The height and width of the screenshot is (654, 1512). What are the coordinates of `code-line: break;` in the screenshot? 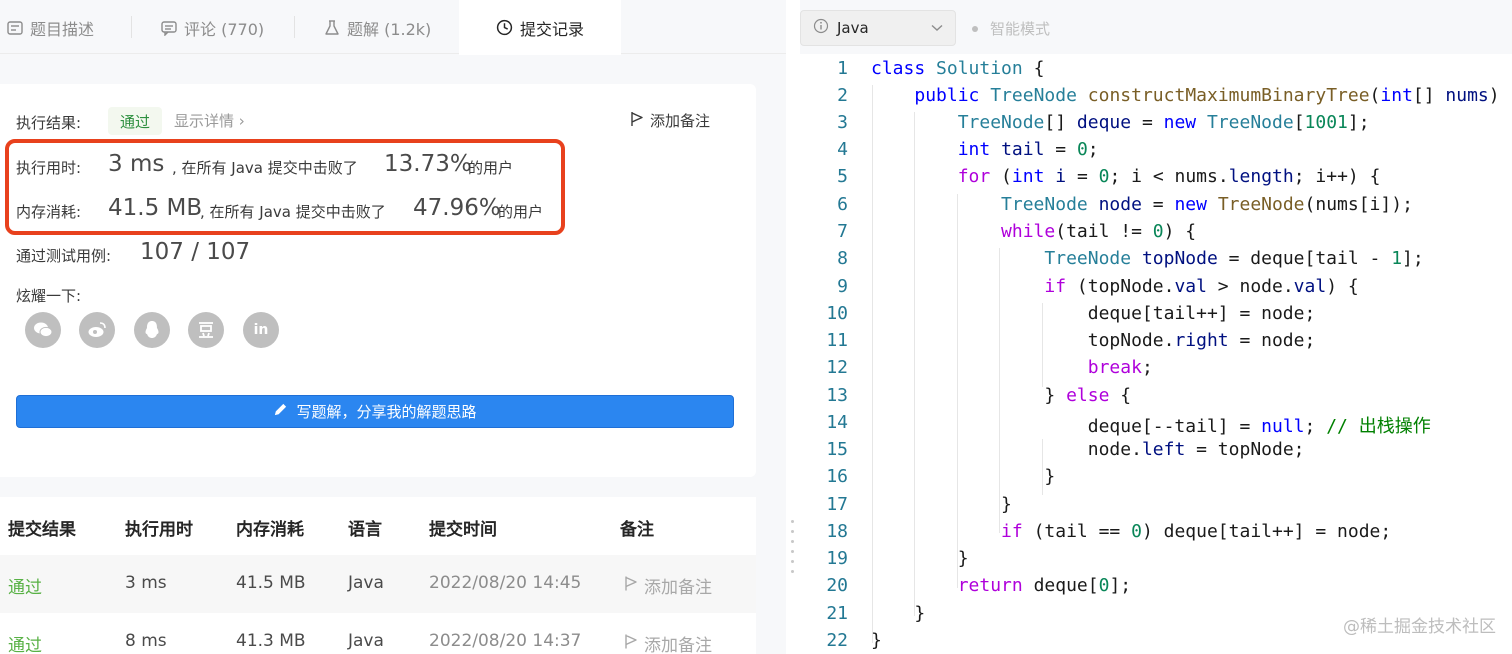 It's located at (1120, 367).